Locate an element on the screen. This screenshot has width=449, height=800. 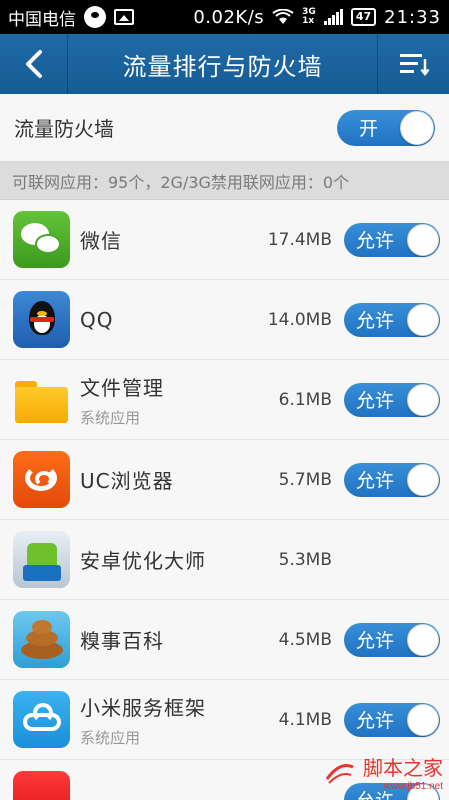
app-row-uc-browser: UC浏览器 5.7MB 允许 is located at coordinates (224, 480).